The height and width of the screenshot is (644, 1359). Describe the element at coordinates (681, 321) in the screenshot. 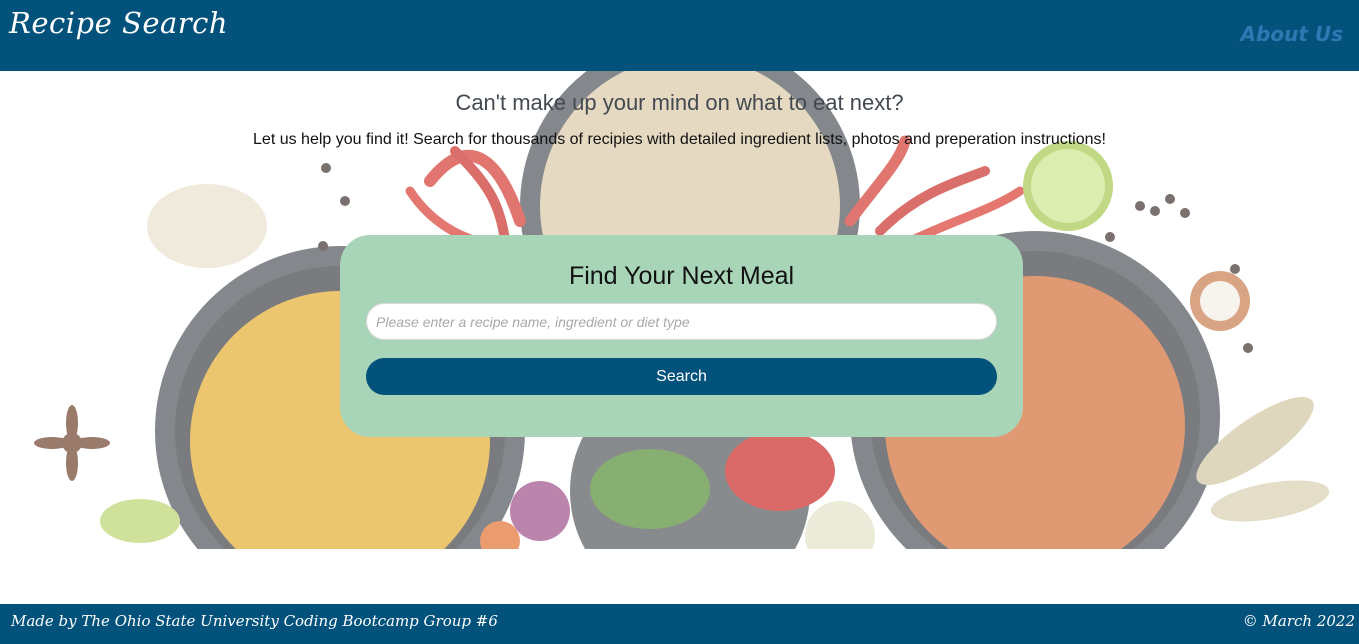

I see `recipe-search-input` at that location.